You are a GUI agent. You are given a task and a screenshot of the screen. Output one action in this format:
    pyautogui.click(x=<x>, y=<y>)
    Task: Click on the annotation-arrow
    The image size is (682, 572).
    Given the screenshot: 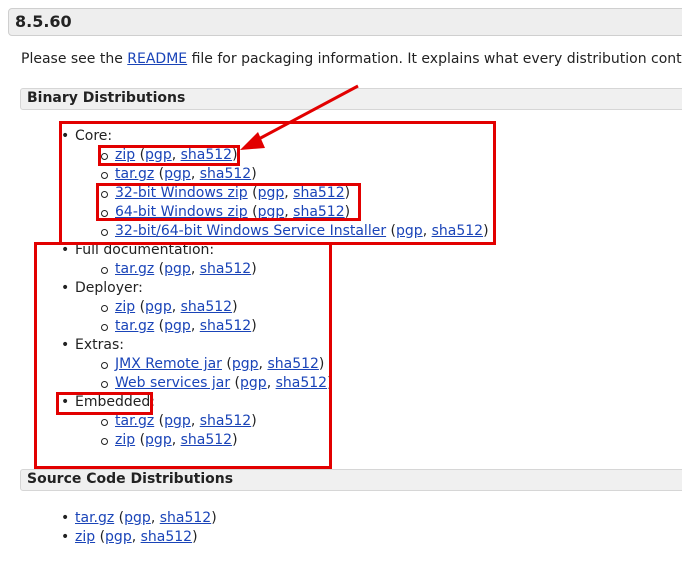 What is the action you would take?
    pyautogui.click(x=299, y=117)
    